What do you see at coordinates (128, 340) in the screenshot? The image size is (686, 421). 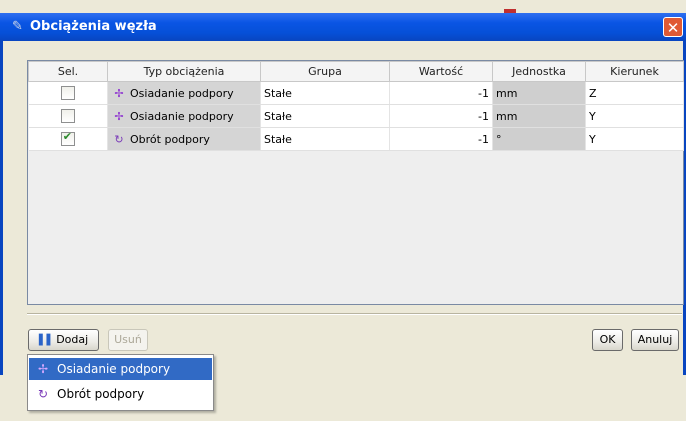 I see `remove-button: Usuń` at bounding box center [128, 340].